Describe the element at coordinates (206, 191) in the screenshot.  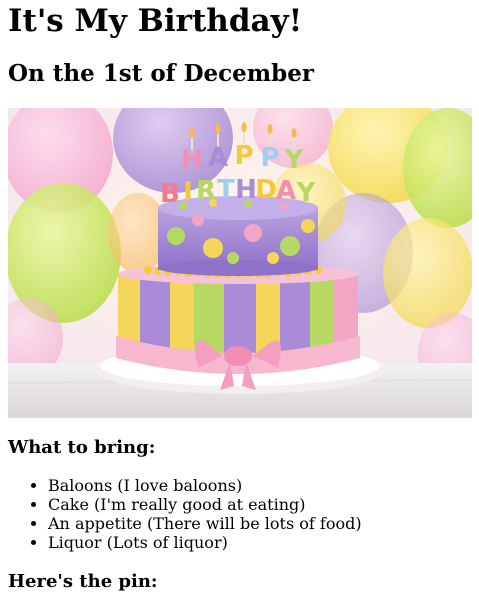
I see `svg-text: R` at that location.